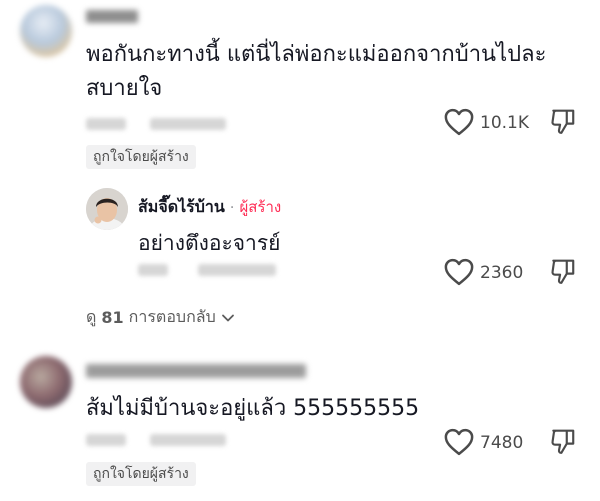 The width and height of the screenshot is (600, 501). I want to click on view-replies-suffix: การตอบกลับ, so click(172, 316).